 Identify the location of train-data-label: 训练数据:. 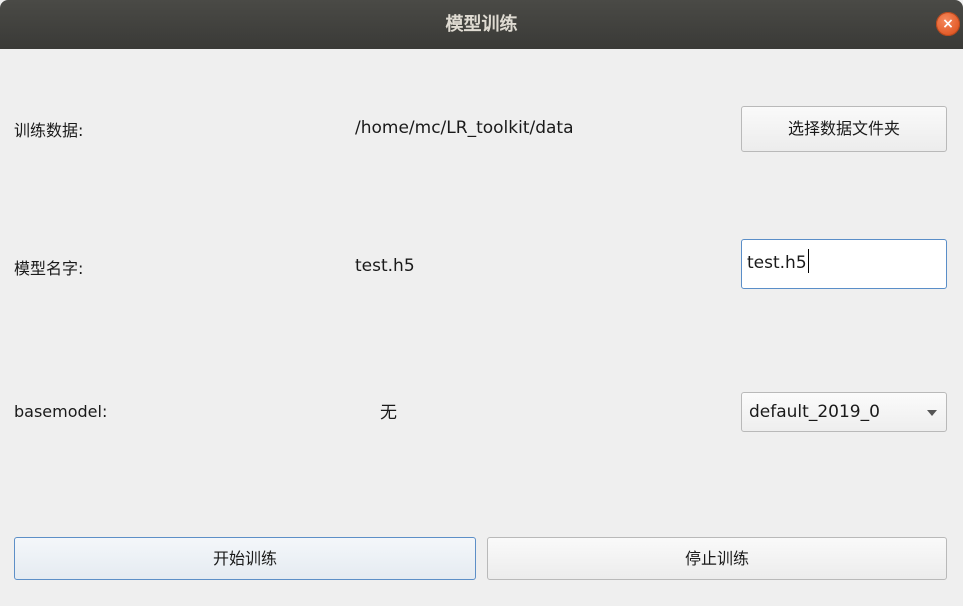
(49, 130).